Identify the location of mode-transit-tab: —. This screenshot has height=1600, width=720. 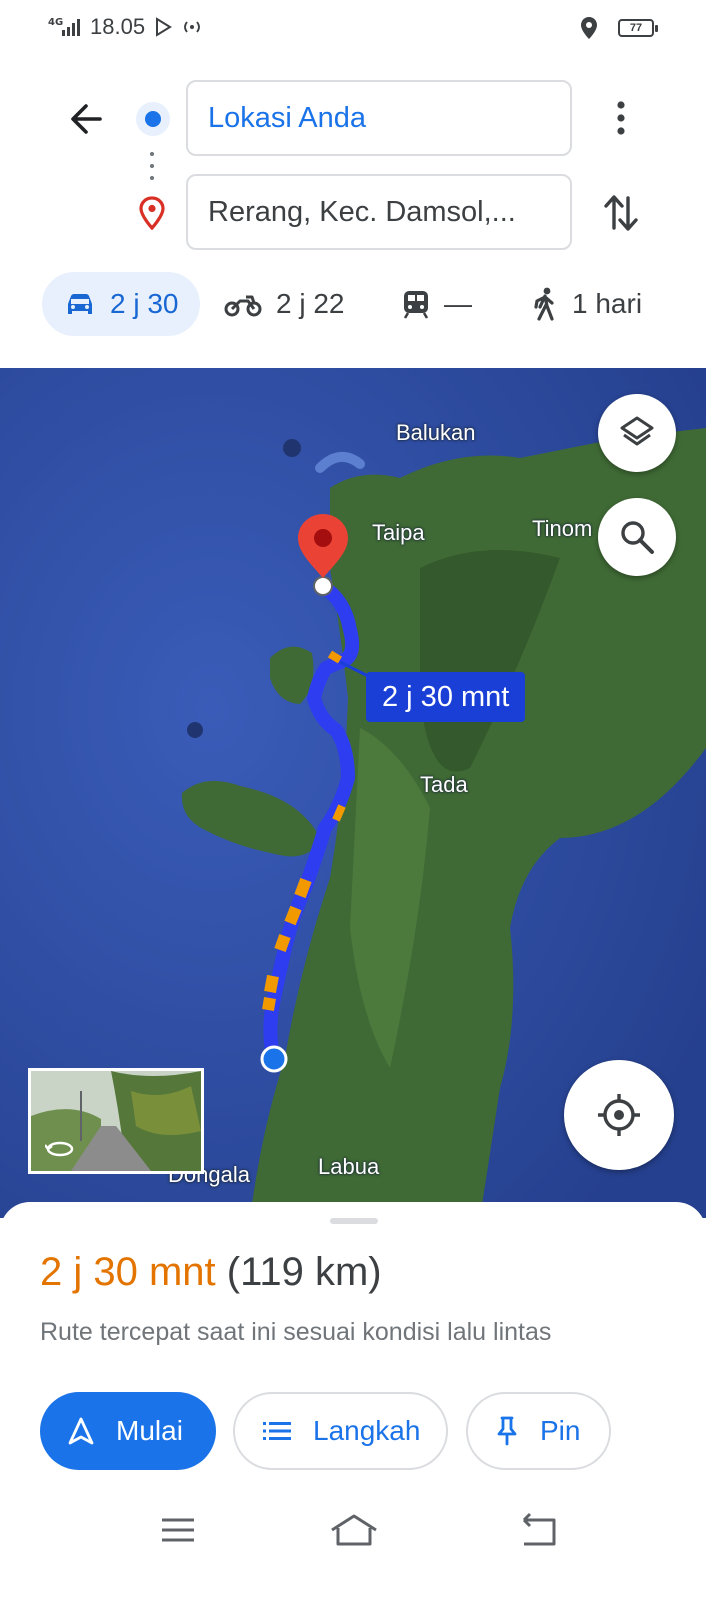
(437, 304).